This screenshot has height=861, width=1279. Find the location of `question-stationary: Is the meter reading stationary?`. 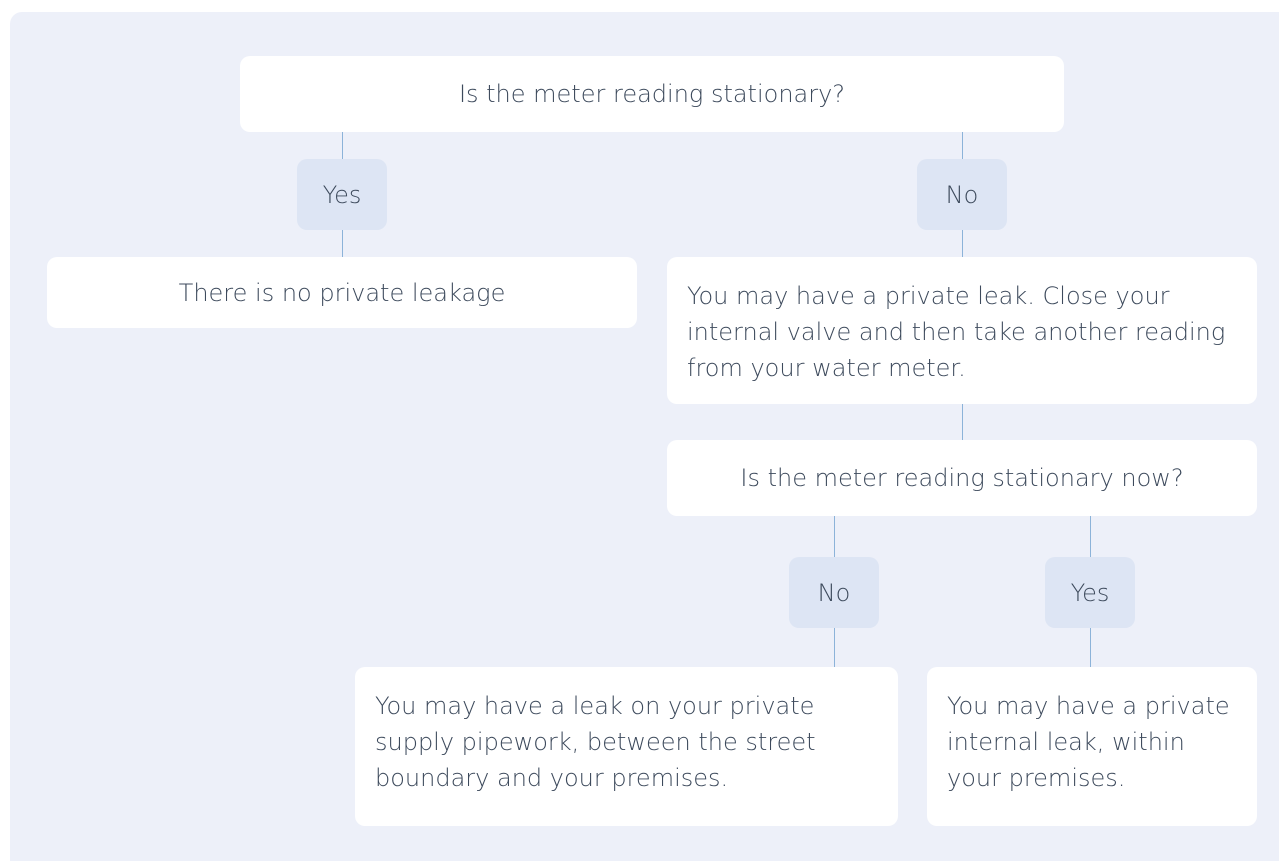

question-stationary: Is the meter reading stationary? is located at coordinates (652, 94).